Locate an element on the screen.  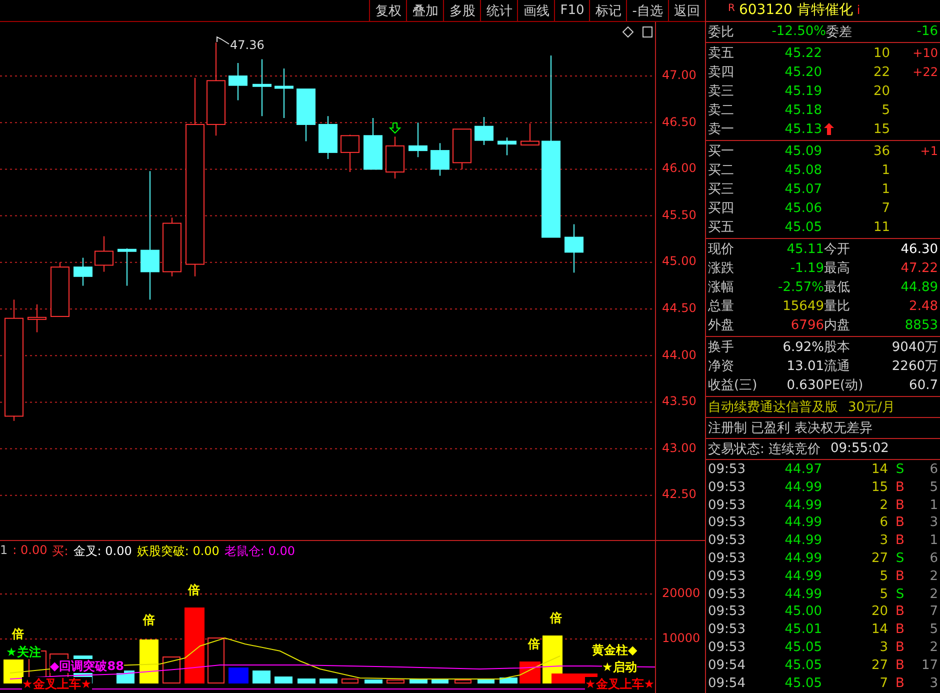
field-value: 60.7 is located at coordinates (923, 385).